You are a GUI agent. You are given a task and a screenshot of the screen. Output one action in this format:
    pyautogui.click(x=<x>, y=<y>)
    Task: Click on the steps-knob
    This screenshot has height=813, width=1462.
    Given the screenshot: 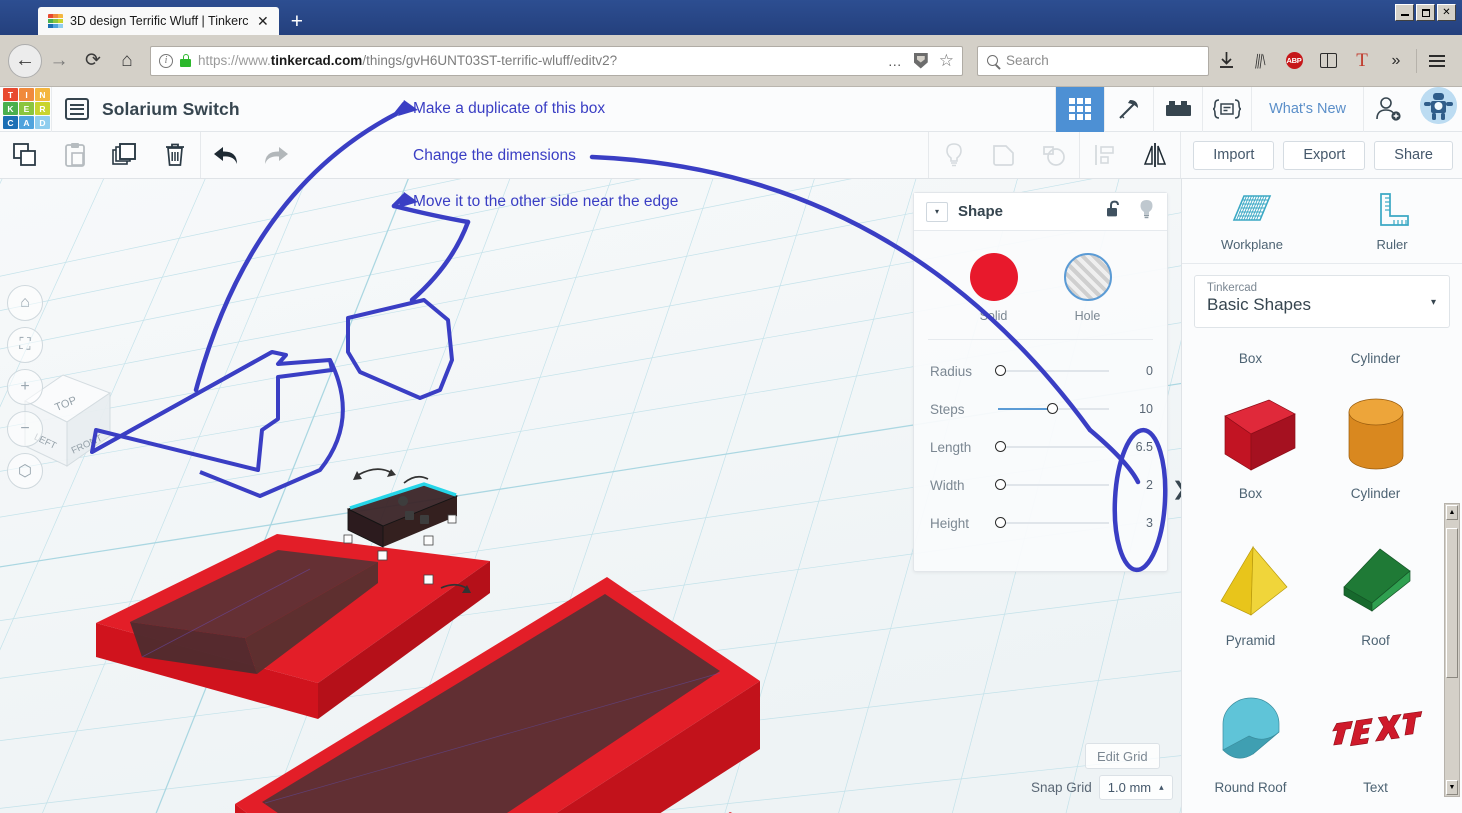 What is the action you would take?
    pyautogui.click(x=1052, y=408)
    